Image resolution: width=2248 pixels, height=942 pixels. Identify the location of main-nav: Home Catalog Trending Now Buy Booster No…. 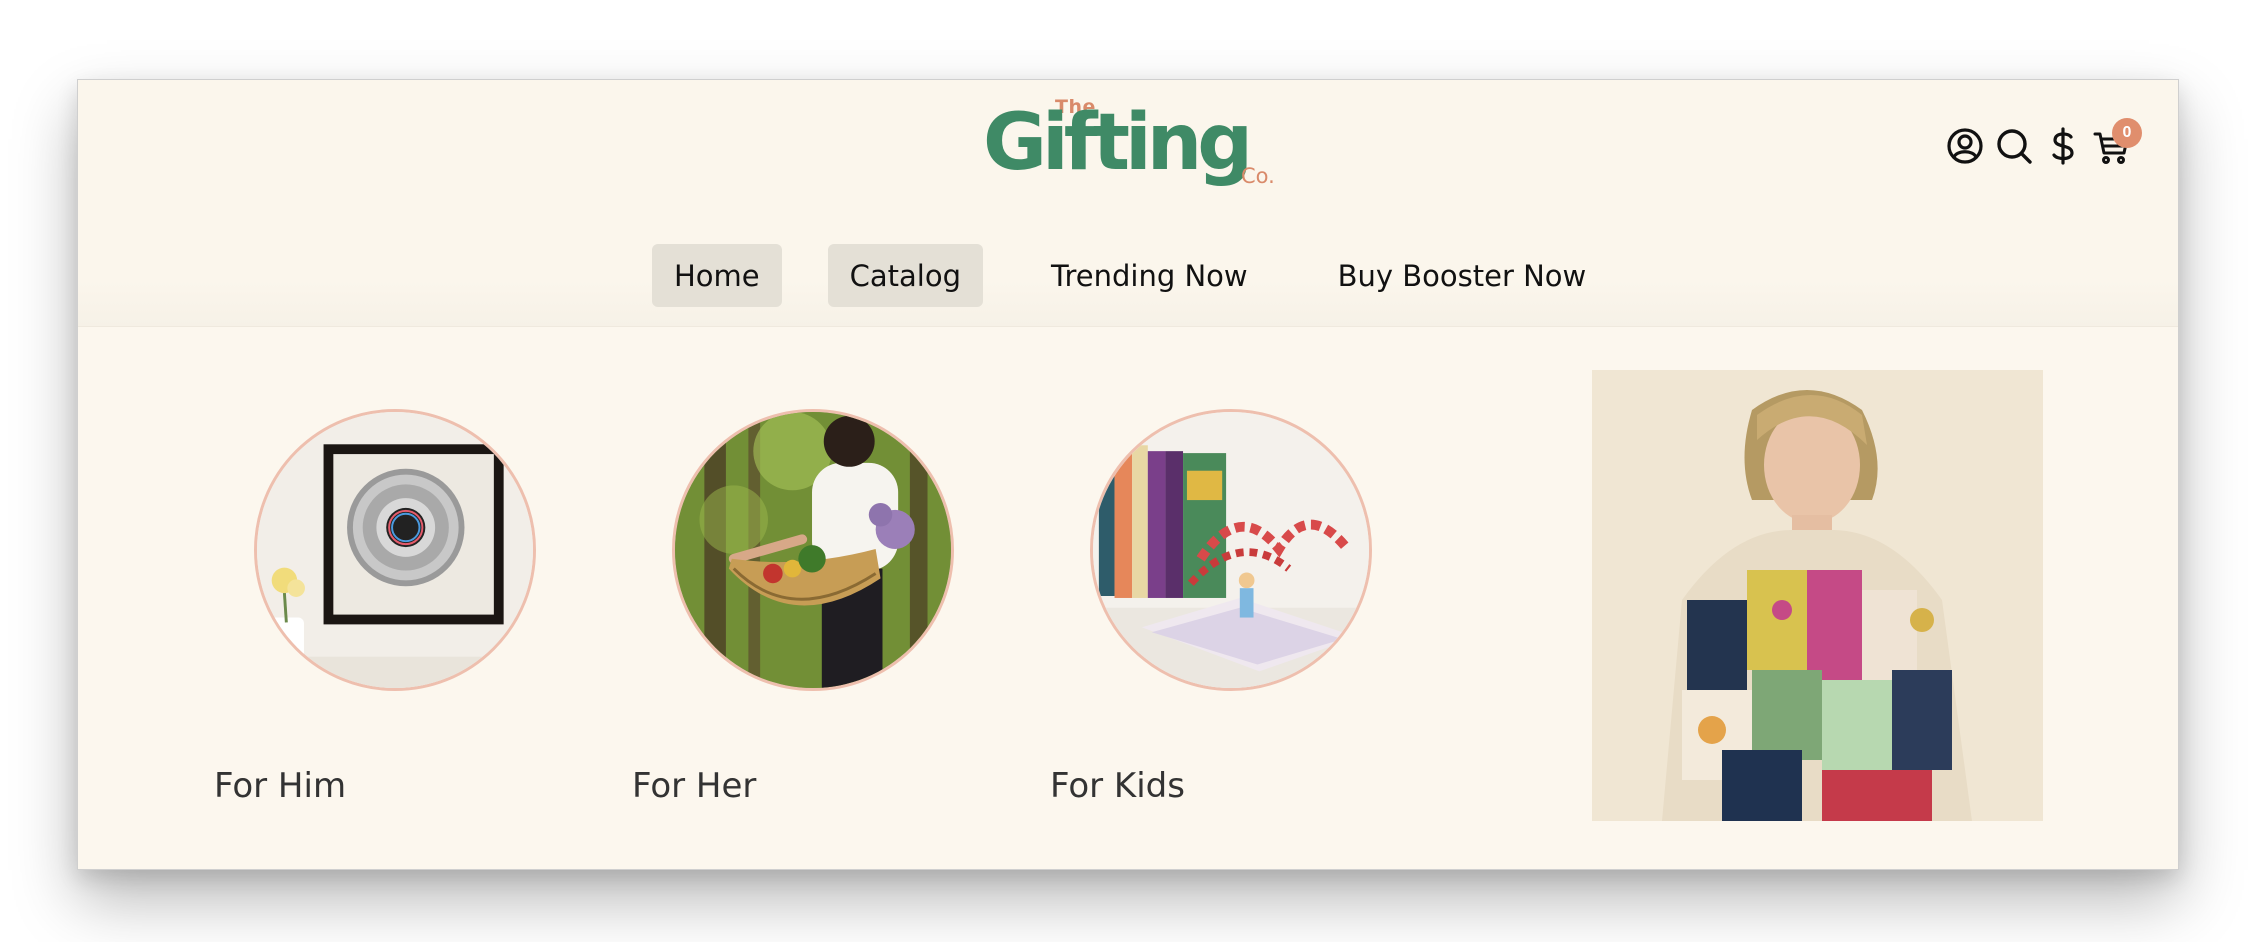
(1153, 275).